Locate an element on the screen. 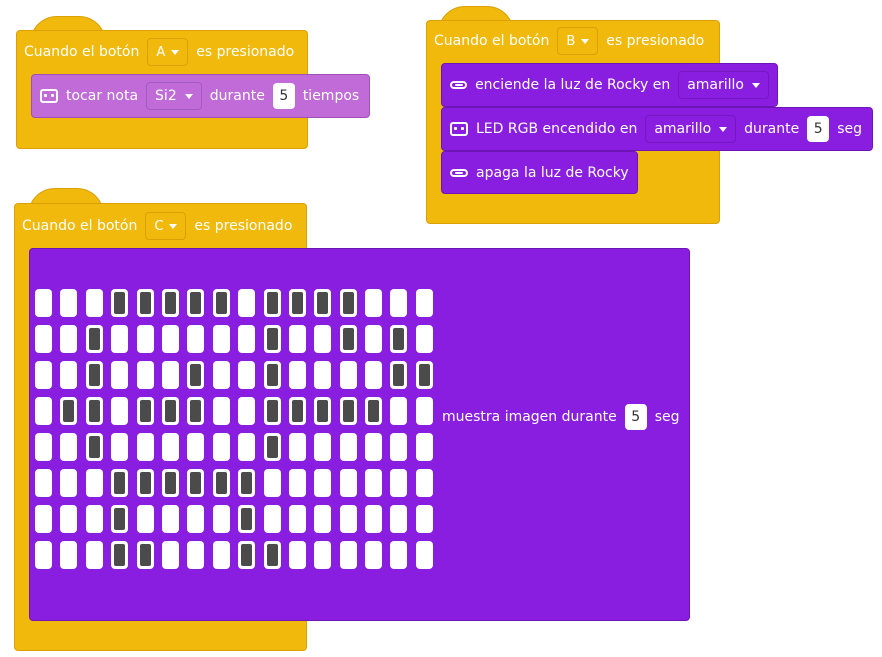 The image size is (882, 657). note-select: Si2 is located at coordinates (174, 96).